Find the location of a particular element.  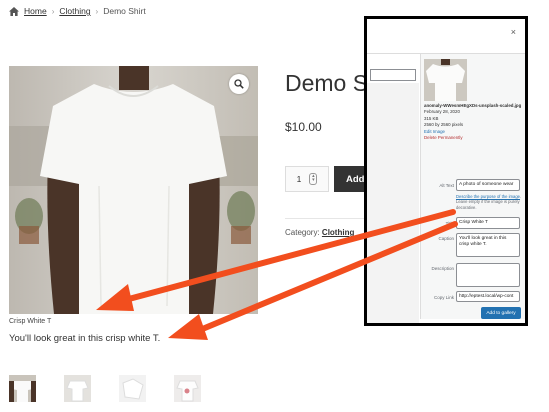

breadcrumb-current: Demo Shirt is located at coordinates (124, 11).